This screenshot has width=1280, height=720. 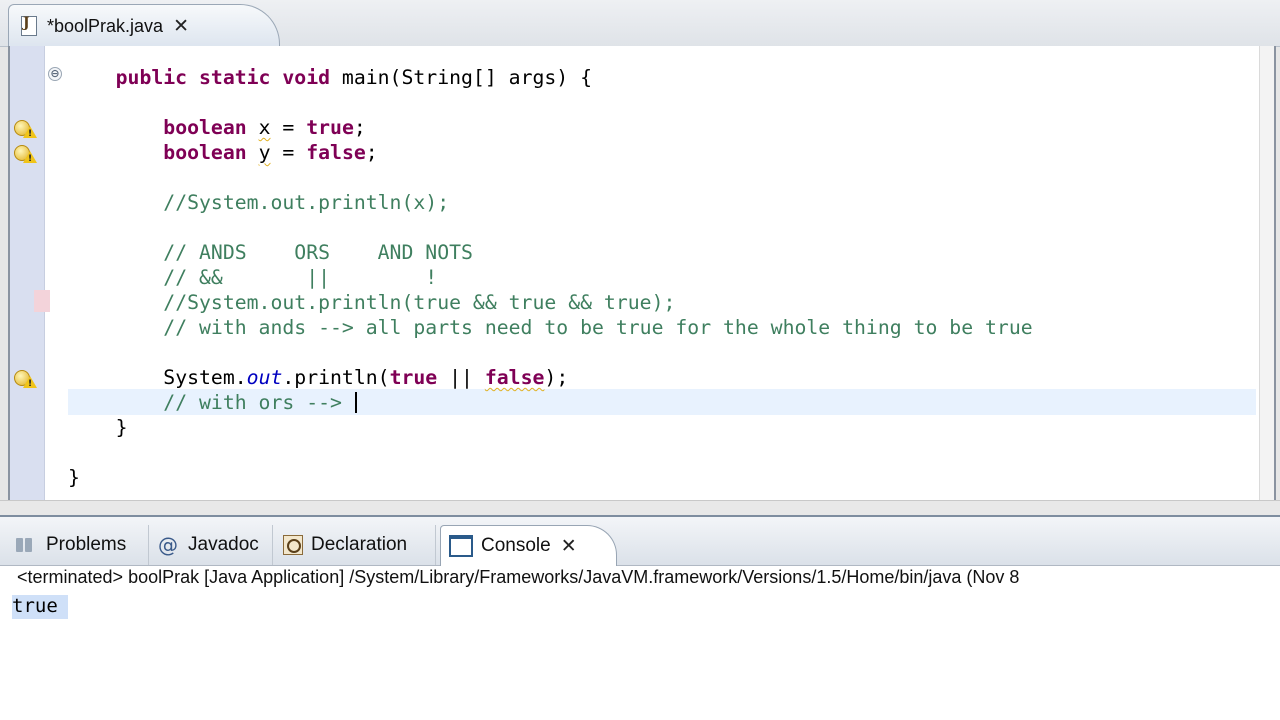 I want to click on code-line-comment: // && || !, so click(x=300, y=277).